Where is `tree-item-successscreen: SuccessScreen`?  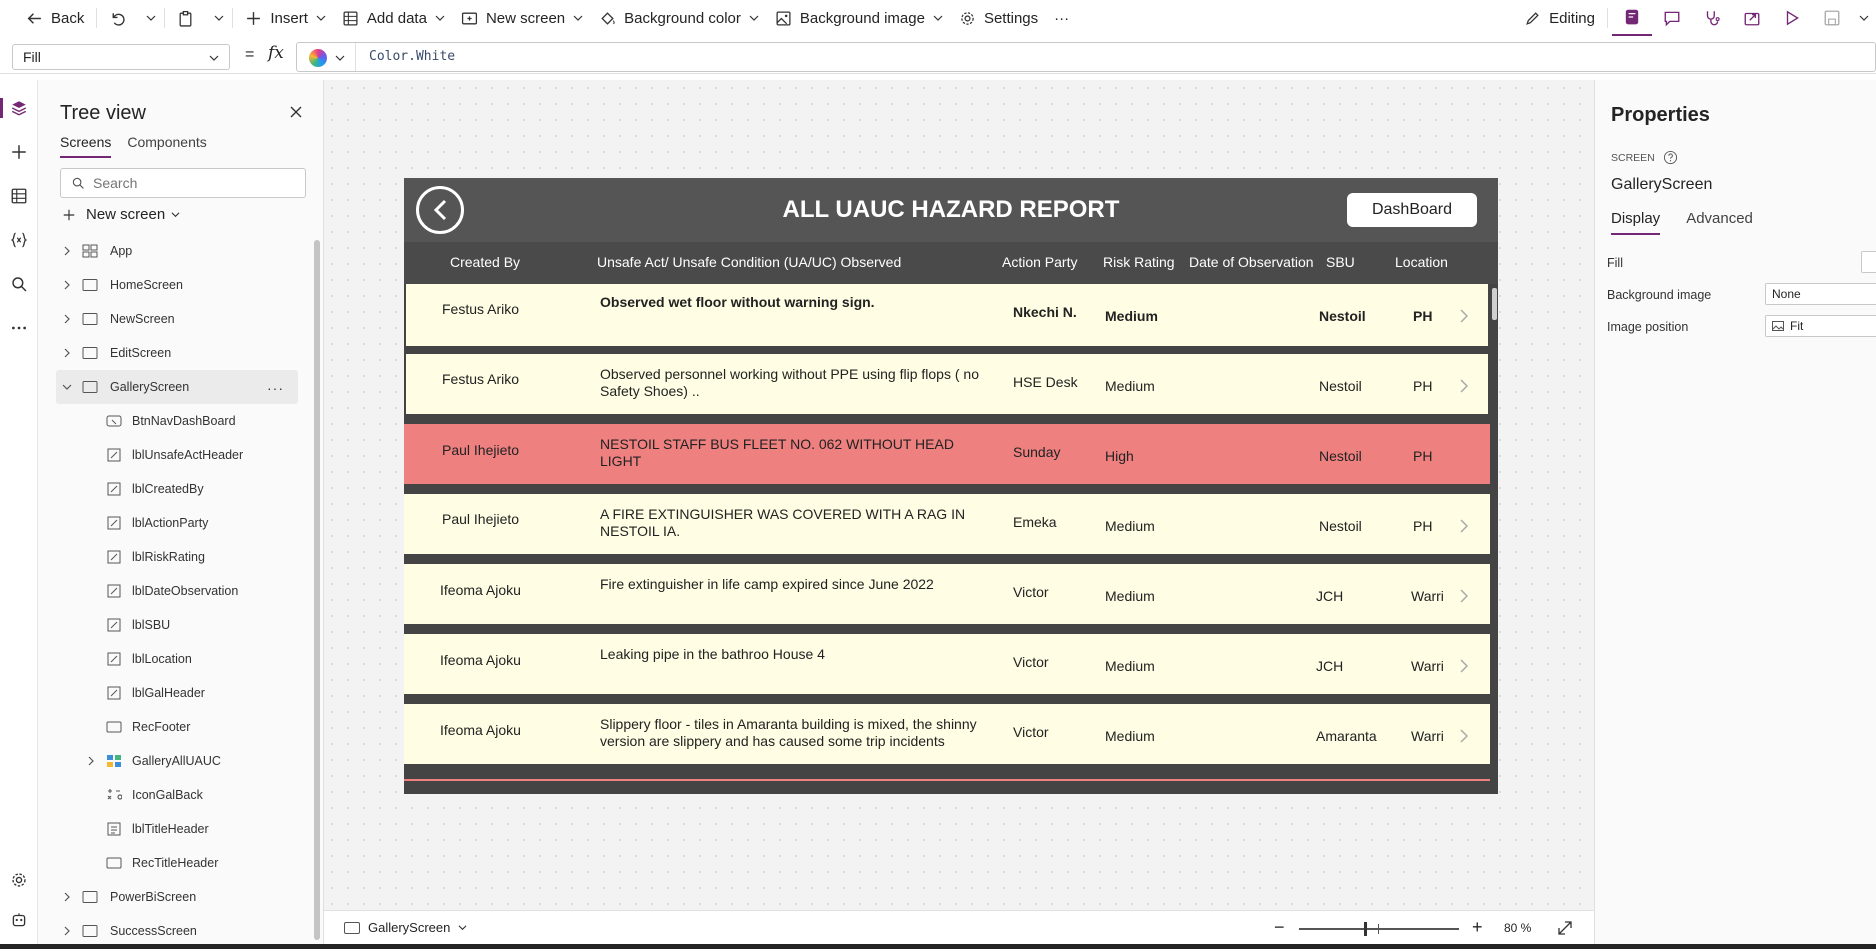 tree-item-successscreen: SuccessScreen is located at coordinates (174, 931).